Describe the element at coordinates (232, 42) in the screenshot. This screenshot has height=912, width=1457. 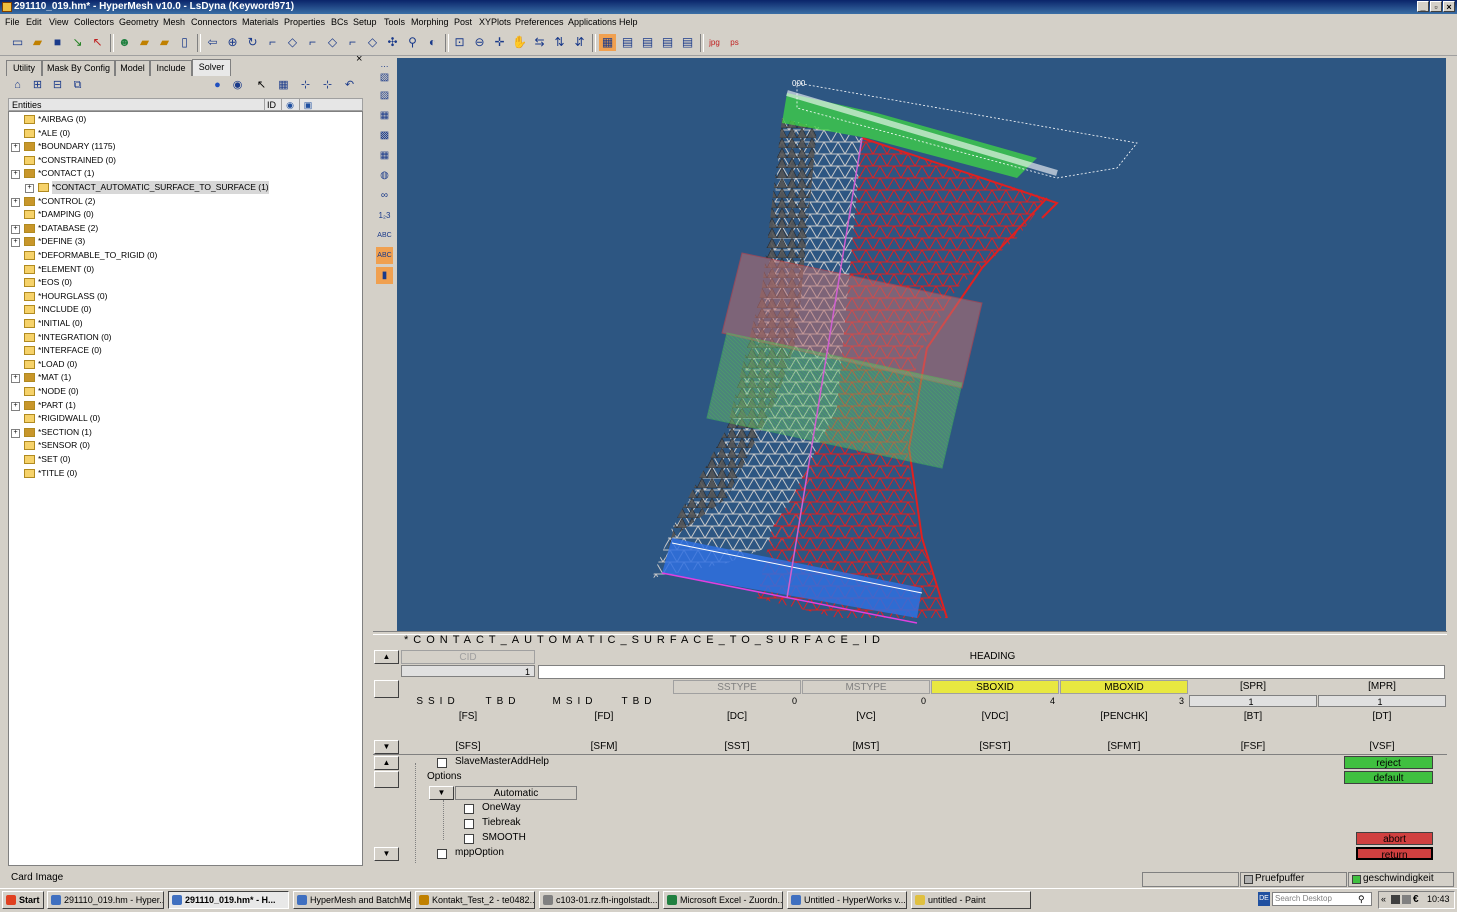
I see `zoom-icon: ⊕` at that location.